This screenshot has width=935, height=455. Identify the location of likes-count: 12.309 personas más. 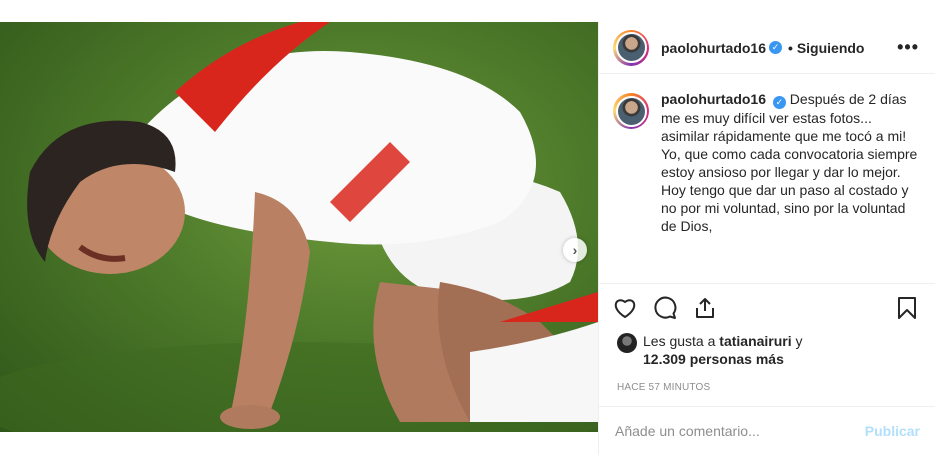
(713, 359).